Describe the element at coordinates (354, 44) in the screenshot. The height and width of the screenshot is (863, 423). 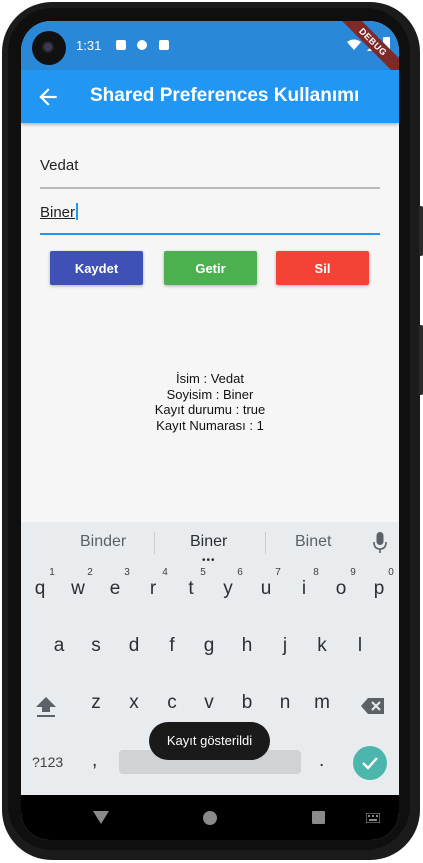
I see `wifi-icon` at that location.